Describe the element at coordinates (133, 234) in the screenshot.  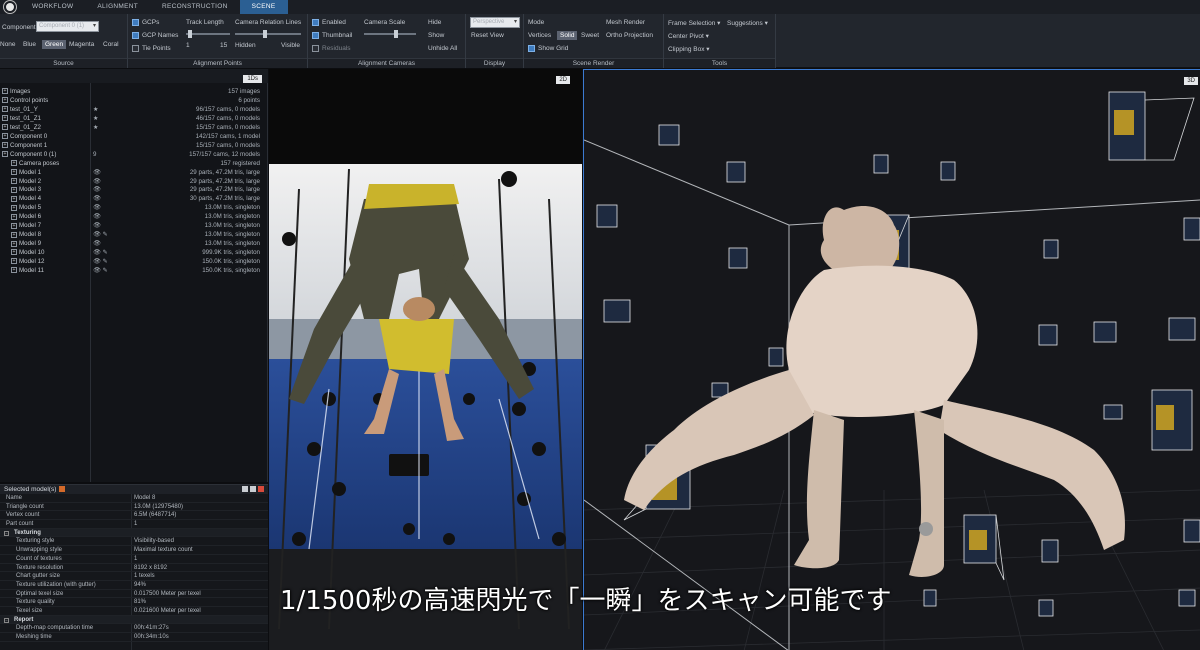
I see `tree-row: + Model 8 👁 ✎ 13.0M tris, singleton` at that location.